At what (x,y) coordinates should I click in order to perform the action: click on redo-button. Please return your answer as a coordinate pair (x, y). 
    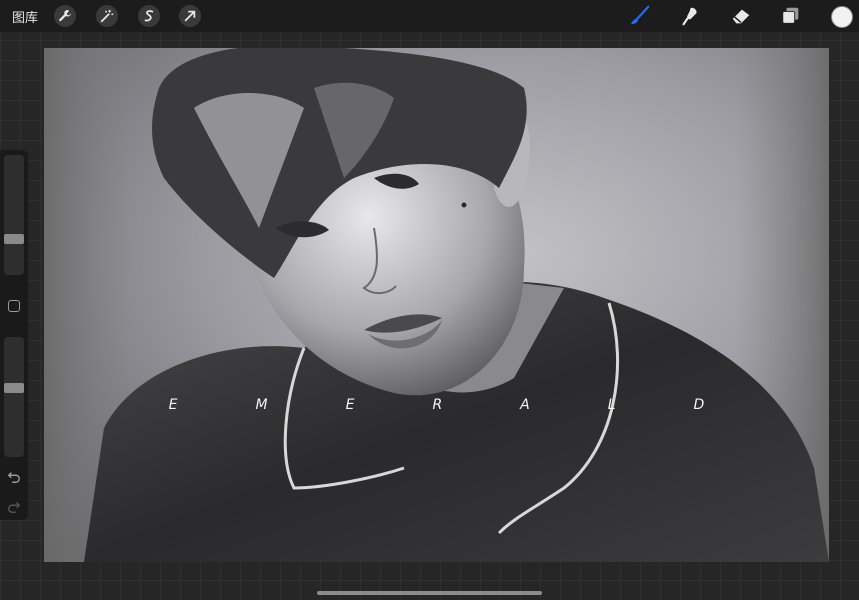
    Looking at the image, I should click on (14, 507).